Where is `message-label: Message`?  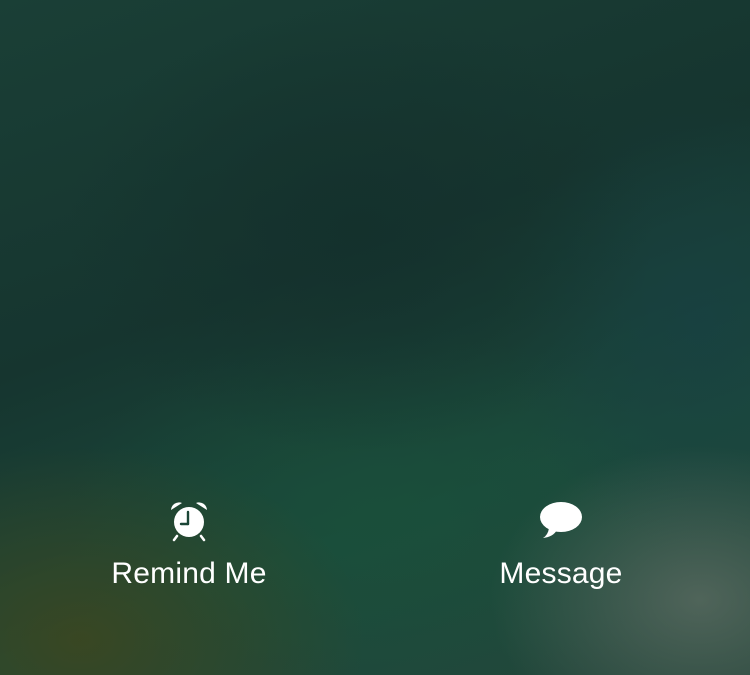
message-label: Message is located at coordinates (561, 573).